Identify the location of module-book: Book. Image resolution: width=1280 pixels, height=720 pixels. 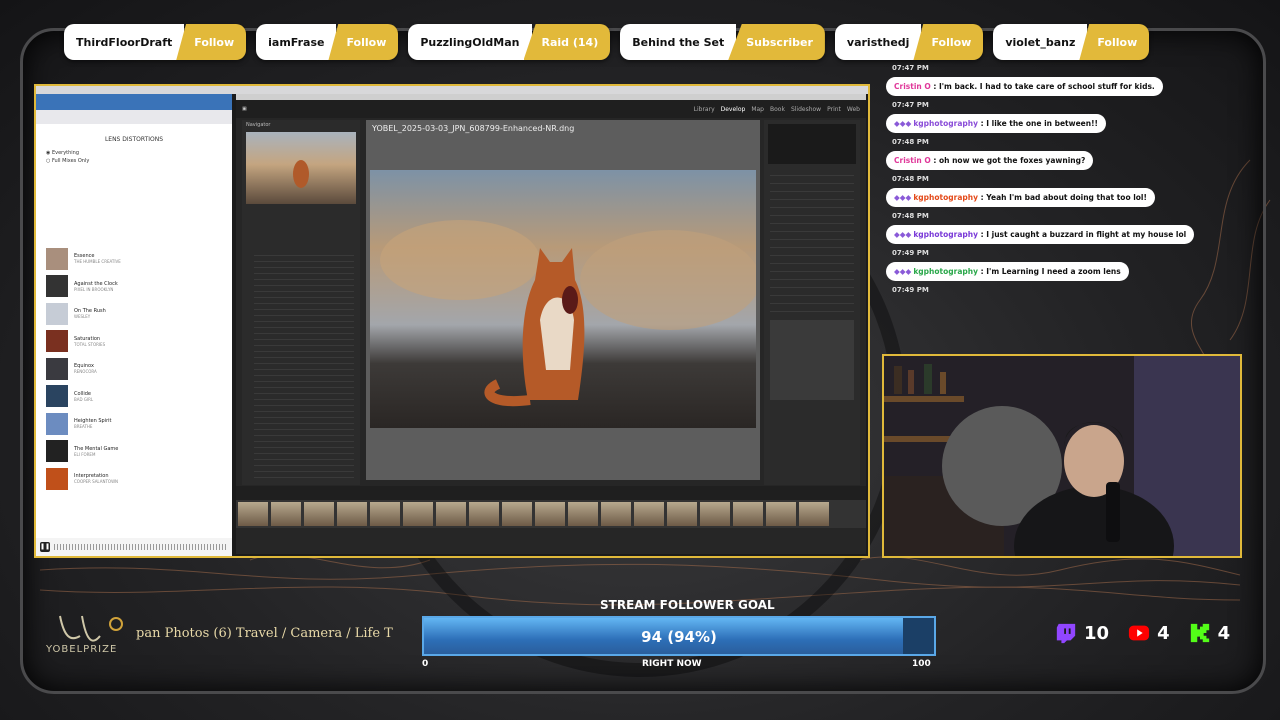
(777, 109).